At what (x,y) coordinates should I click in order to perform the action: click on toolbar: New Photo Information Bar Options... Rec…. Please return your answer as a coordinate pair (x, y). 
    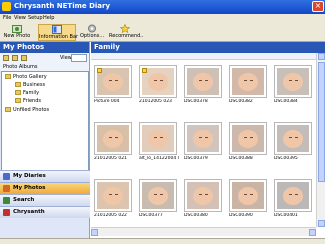
    Looking at the image, I should click on (162, 32).